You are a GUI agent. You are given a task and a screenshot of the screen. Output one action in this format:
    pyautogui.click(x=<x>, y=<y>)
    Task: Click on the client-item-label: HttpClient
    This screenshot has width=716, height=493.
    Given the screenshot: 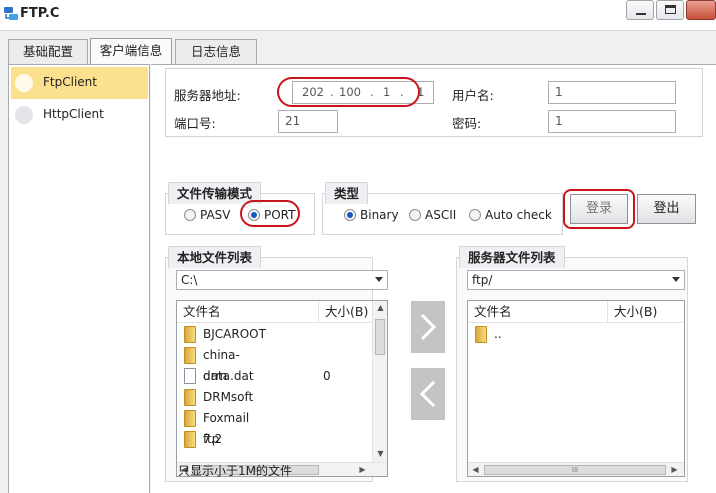 What is the action you would take?
    pyautogui.click(x=73, y=114)
    